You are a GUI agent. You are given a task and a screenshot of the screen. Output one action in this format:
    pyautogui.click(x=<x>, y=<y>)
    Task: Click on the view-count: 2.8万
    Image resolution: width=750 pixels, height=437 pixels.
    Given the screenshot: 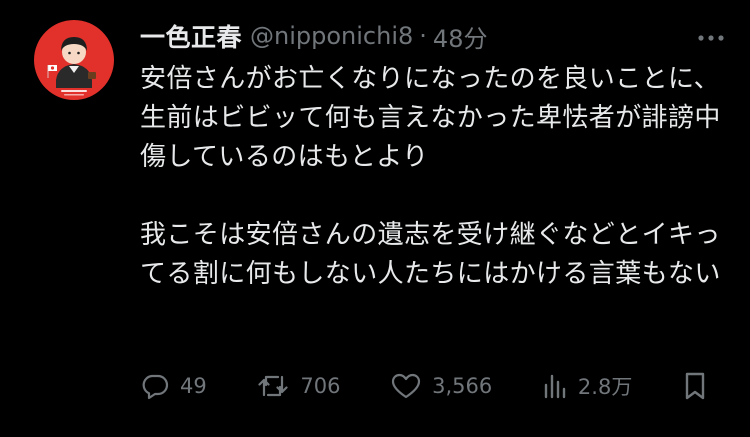 What is the action you would take?
    pyautogui.click(x=605, y=387)
    